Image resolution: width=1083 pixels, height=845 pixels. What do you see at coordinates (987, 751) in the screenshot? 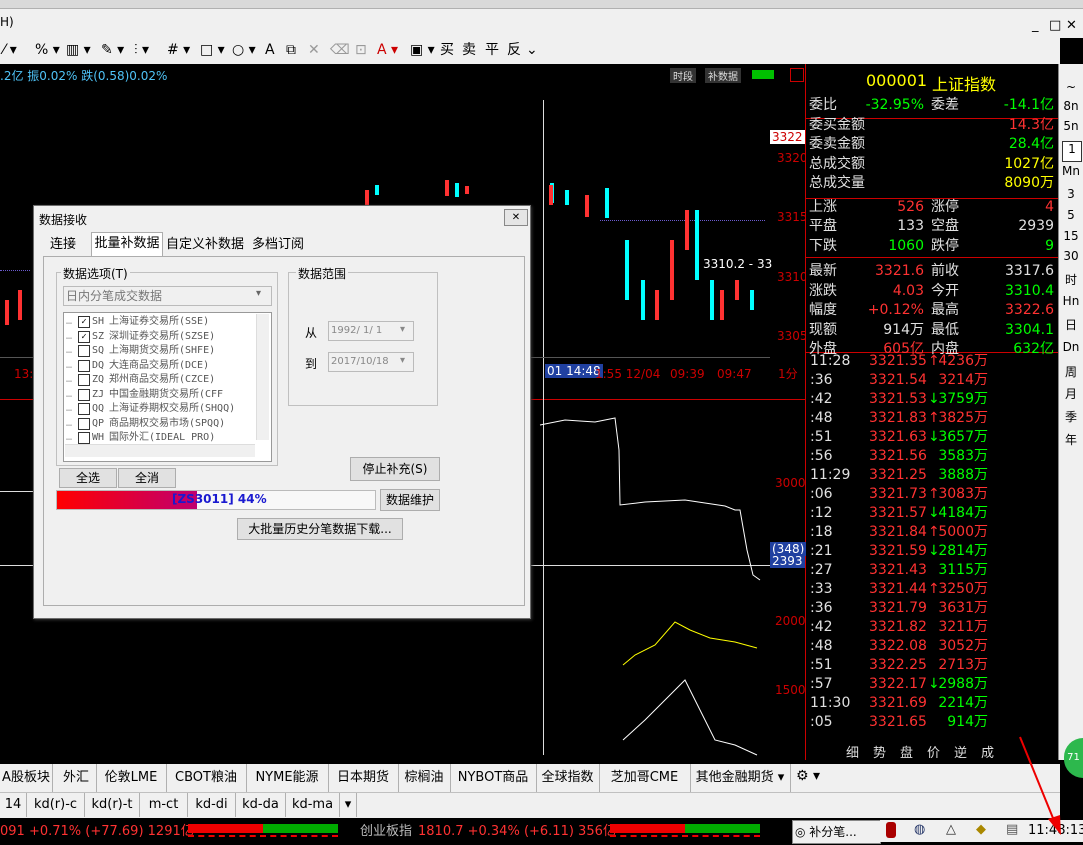
I see `quote-footer-tab: 成` at bounding box center [987, 751].